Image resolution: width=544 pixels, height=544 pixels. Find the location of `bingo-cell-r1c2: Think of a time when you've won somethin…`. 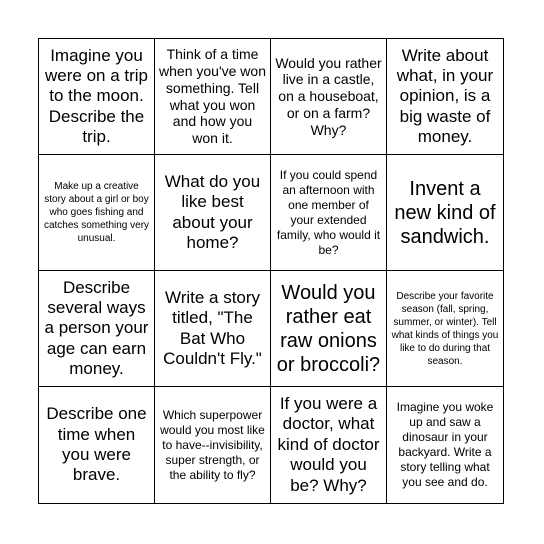

bingo-cell-r1c2: Think of a time when you've won somethin… is located at coordinates (213, 97).